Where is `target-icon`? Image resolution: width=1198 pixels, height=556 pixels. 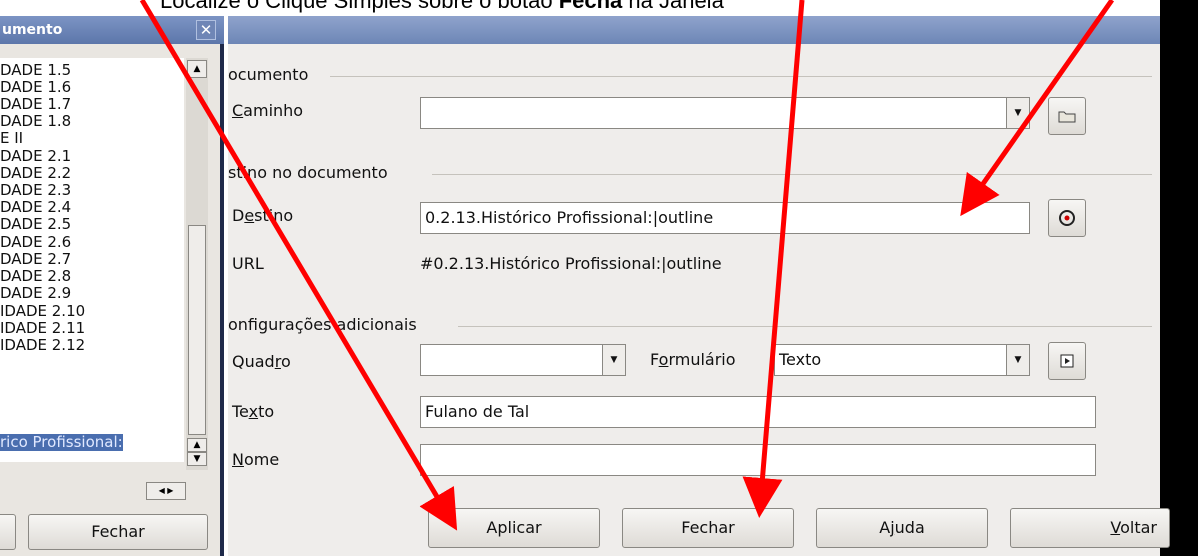
target-icon is located at coordinates (1067, 218).